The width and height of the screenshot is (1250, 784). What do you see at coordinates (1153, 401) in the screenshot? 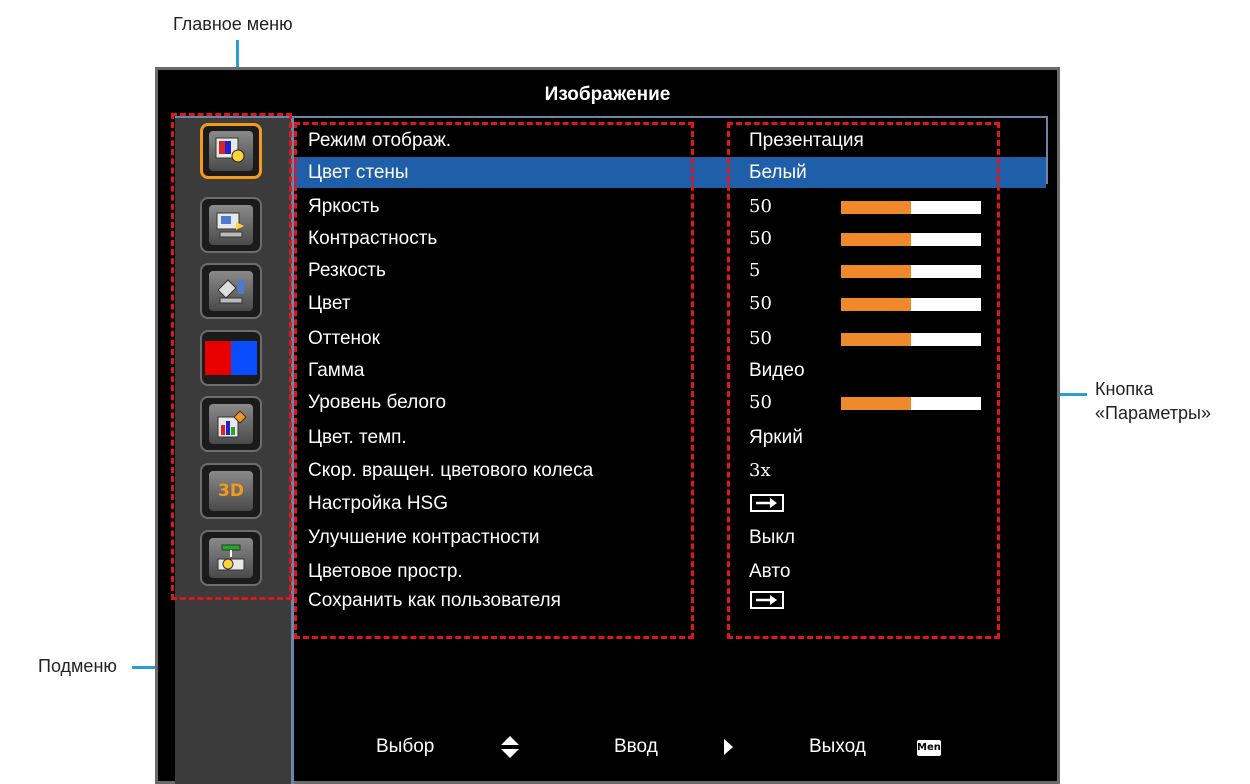
I see `options-button-callout: Кнопка «Параметры»` at bounding box center [1153, 401].